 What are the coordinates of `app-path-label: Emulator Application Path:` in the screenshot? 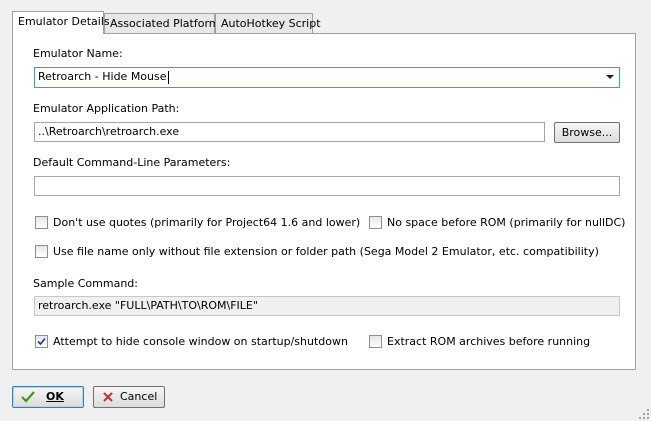 It's located at (106, 108).